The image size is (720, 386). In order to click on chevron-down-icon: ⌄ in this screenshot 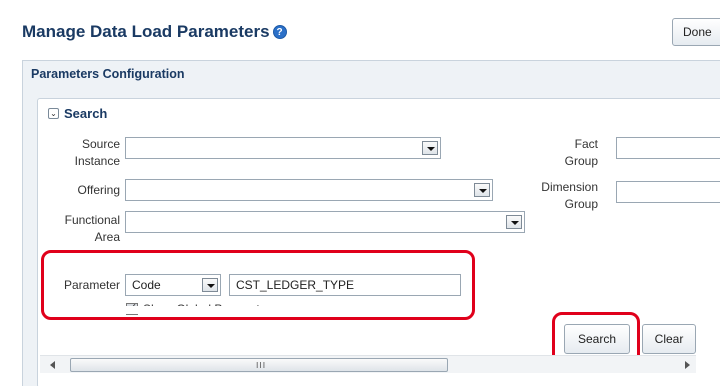, I will do `click(53, 113)`.